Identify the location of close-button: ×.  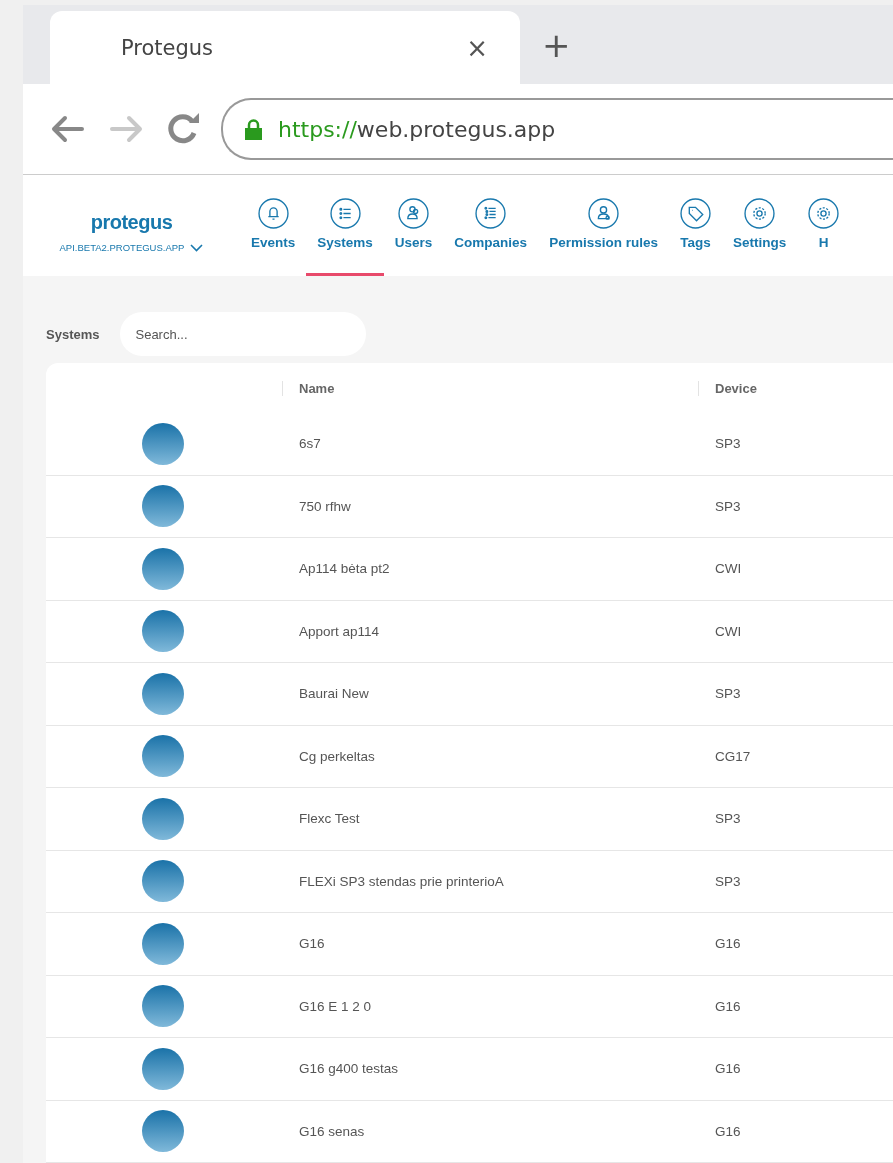
(477, 47).